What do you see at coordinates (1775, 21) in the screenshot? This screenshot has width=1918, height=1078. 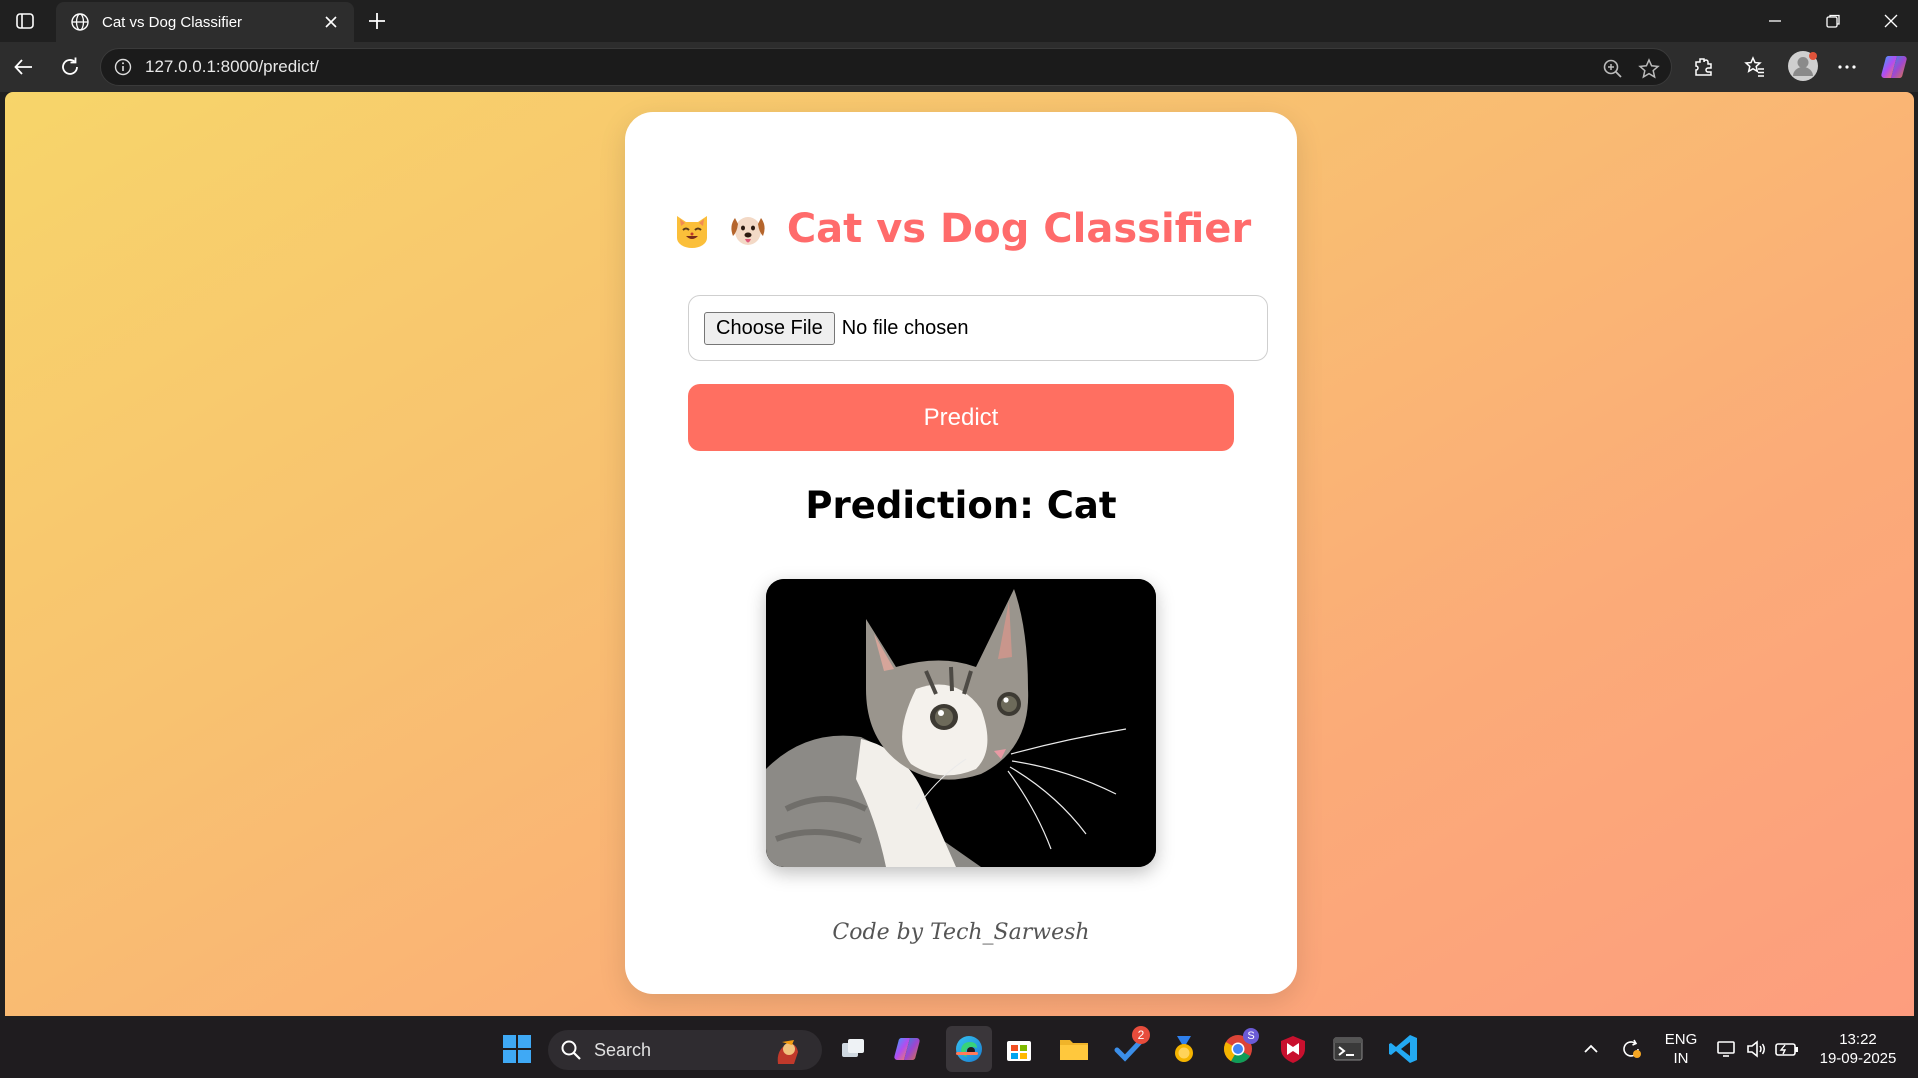 I see `minimize-icon` at bounding box center [1775, 21].